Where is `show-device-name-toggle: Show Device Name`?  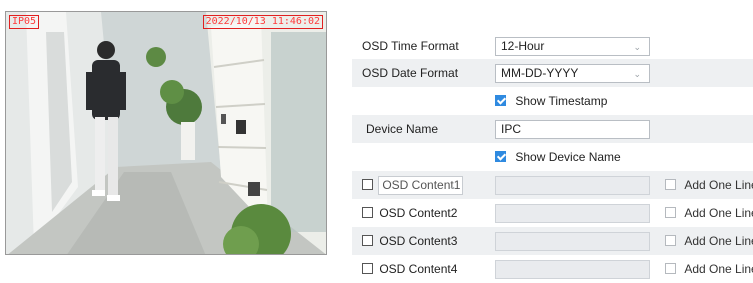 show-device-name-toggle: Show Device Name is located at coordinates (558, 157).